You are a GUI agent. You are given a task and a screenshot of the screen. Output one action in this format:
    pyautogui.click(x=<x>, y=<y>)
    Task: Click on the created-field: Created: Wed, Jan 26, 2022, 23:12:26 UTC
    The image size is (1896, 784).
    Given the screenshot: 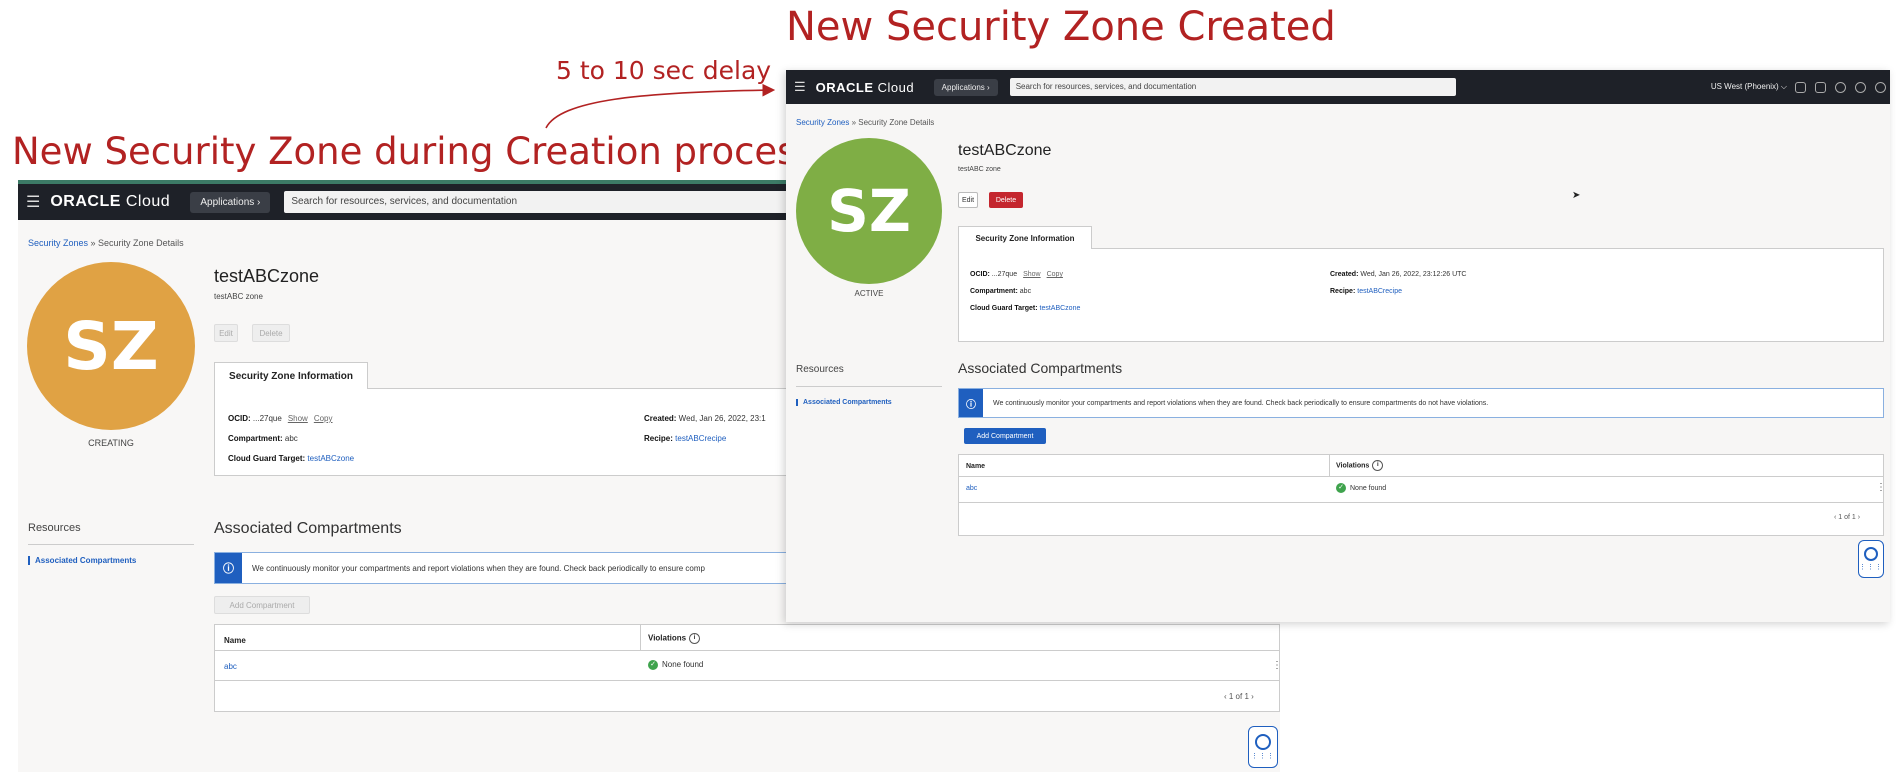 What is the action you would take?
    pyautogui.click(x=1398, y=274)
    